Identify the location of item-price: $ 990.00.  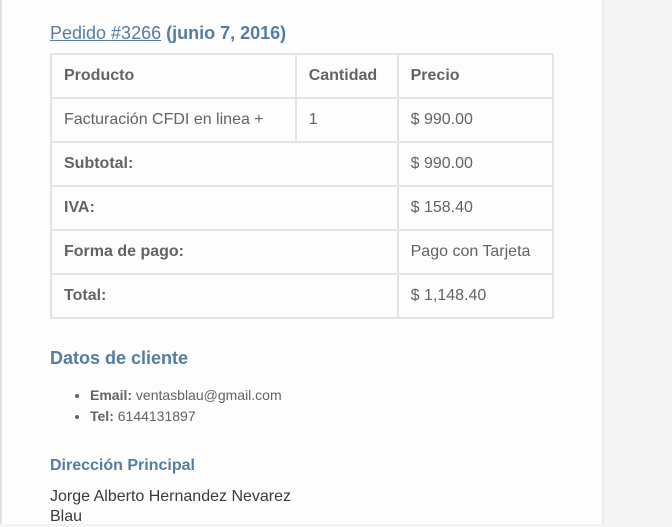
(475, 120).